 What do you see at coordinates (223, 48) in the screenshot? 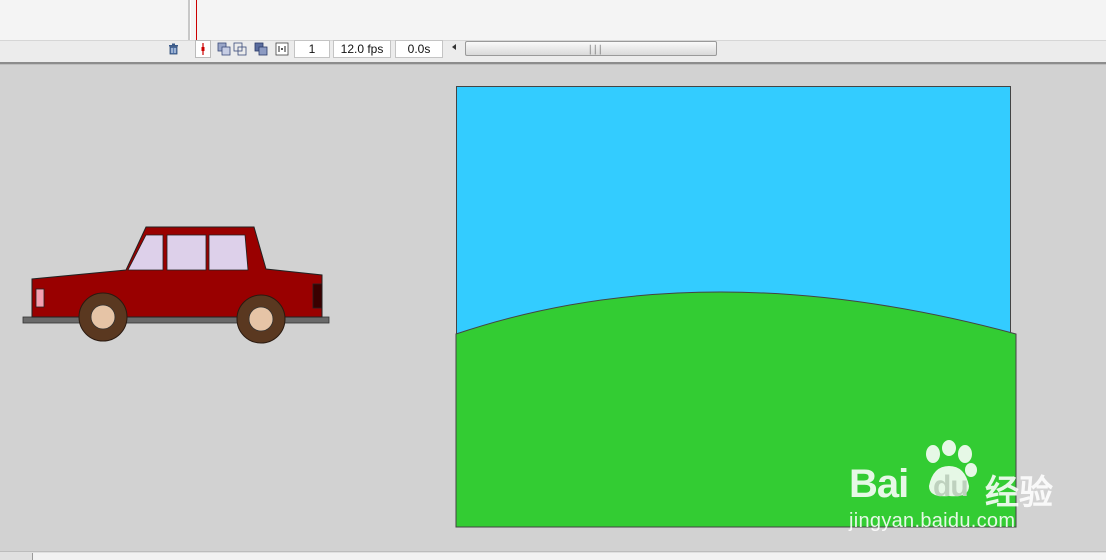
I see `onion-skin-icon` at bounding box center [223, 48].